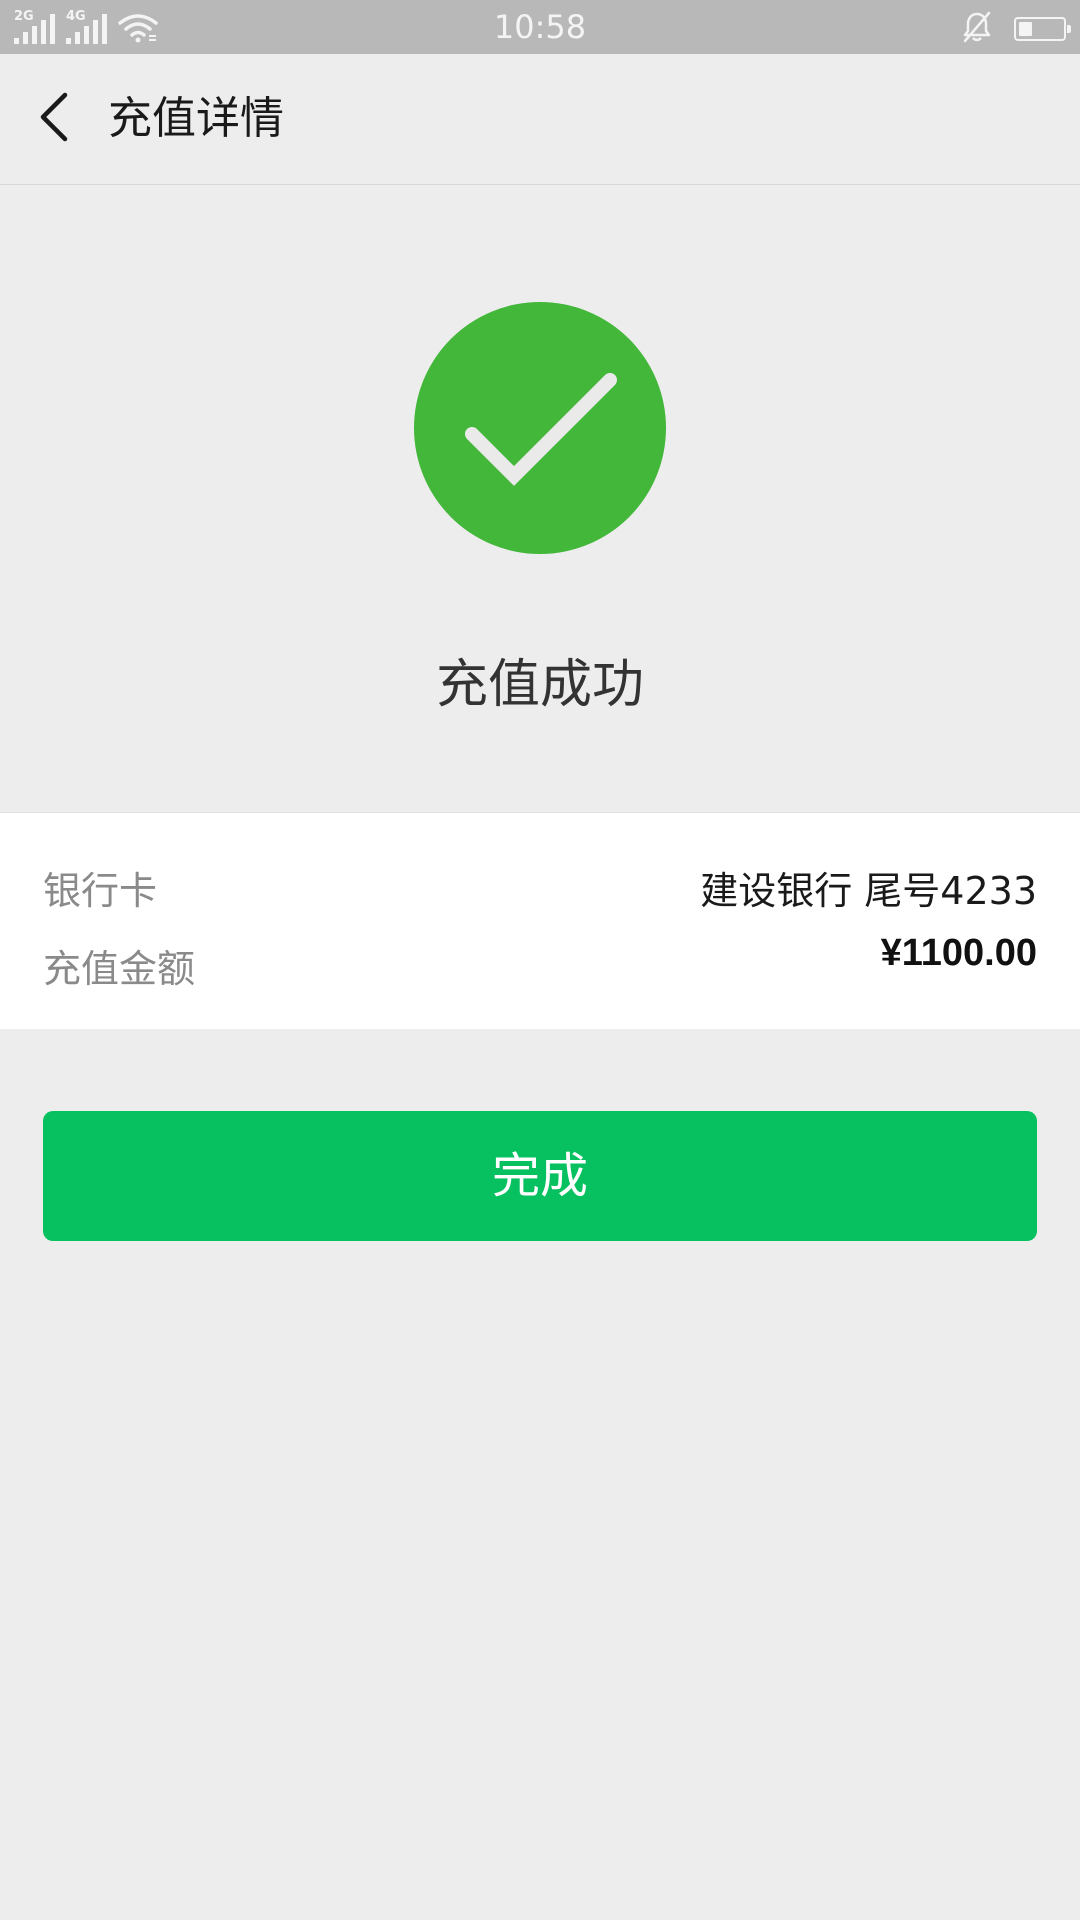 The image size is (1080, 1920). Describe the element at coordinates (958, 953) in the screenshot. I see `amount-value: ¥1100.00` at that location.